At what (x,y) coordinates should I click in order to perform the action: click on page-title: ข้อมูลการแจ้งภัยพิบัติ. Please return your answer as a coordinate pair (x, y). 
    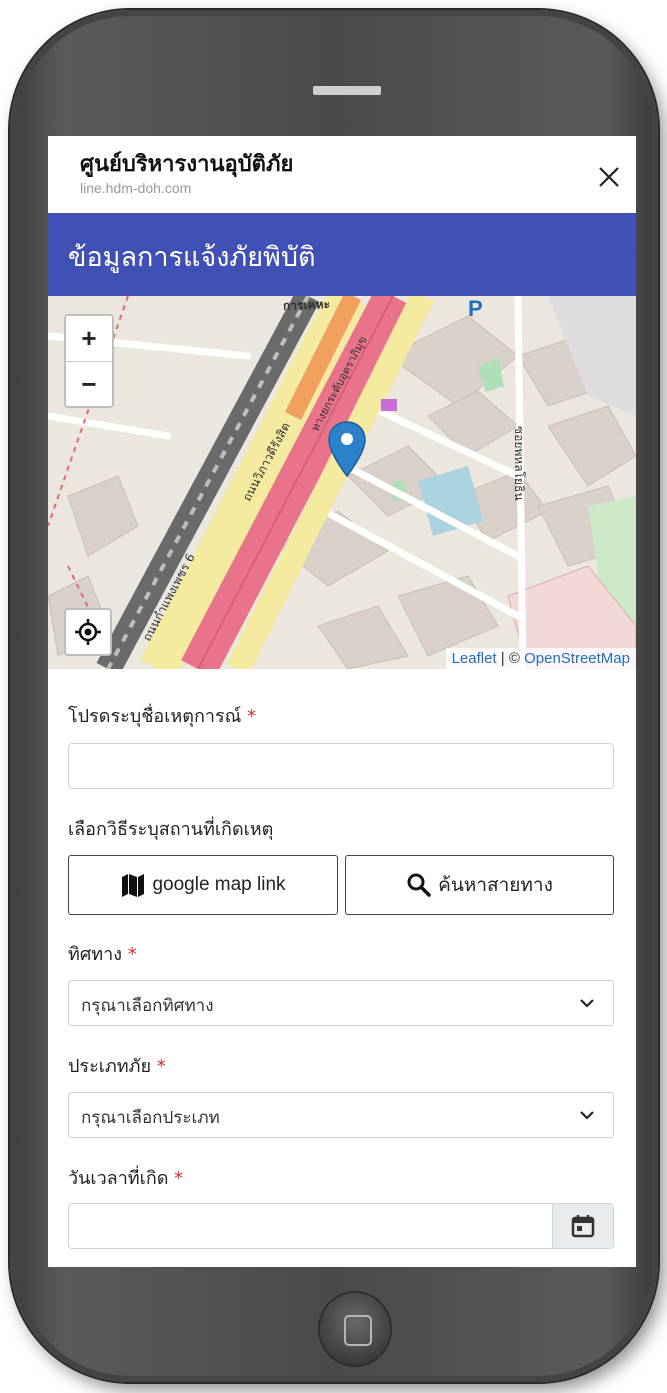
    Looking at the image, I should click on (192, 257).